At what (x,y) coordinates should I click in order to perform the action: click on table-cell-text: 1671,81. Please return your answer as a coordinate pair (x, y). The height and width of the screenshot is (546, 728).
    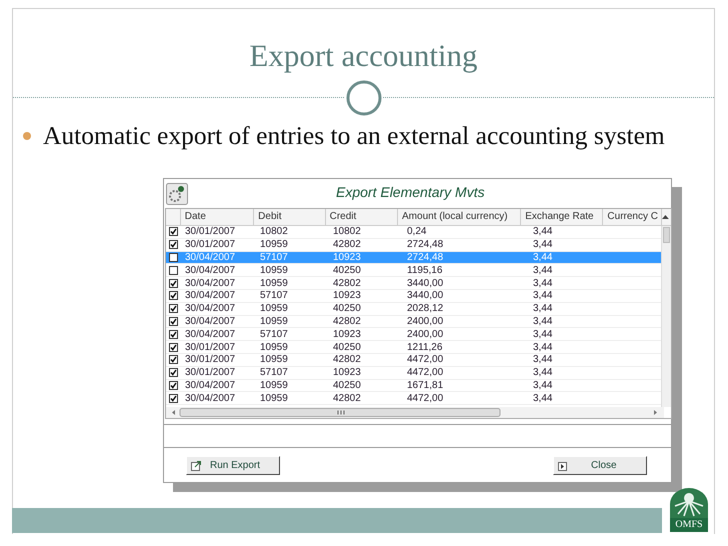
    Looking at the image, I should click on (425, 385).